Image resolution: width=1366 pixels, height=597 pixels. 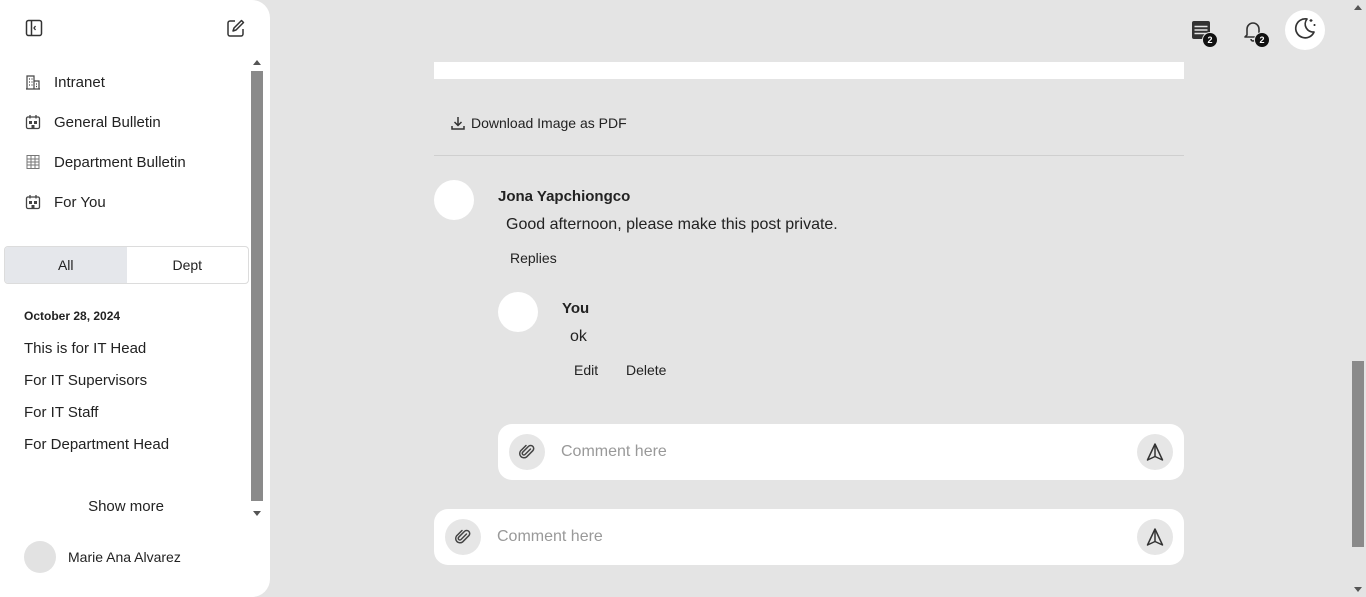 I want to click on reply-comment-box, so click(x=841, y=452).